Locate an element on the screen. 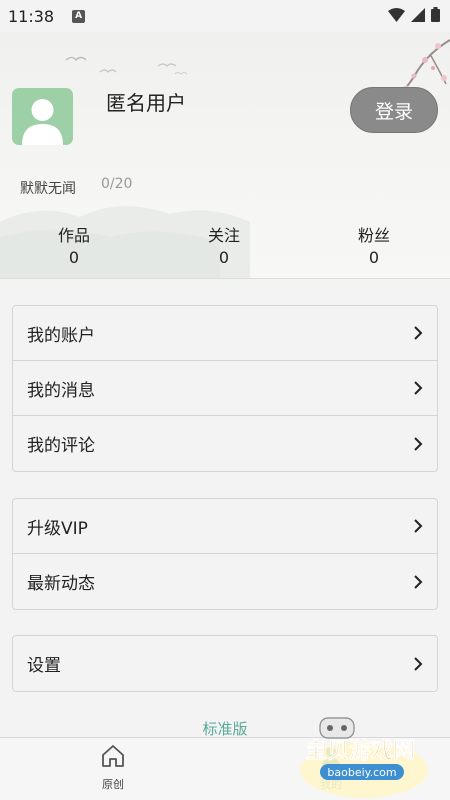 The height and width of the screenshot is (800, 450). menu-item-my-comments: 我的评论 is located at coordinates (225, 443).